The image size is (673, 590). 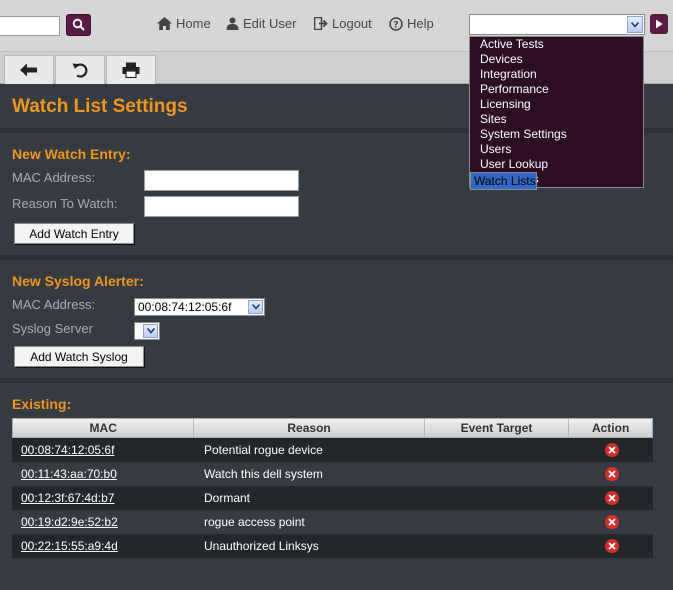 I want to click on dropdown-option: Performance, so click(x=556, y=89).